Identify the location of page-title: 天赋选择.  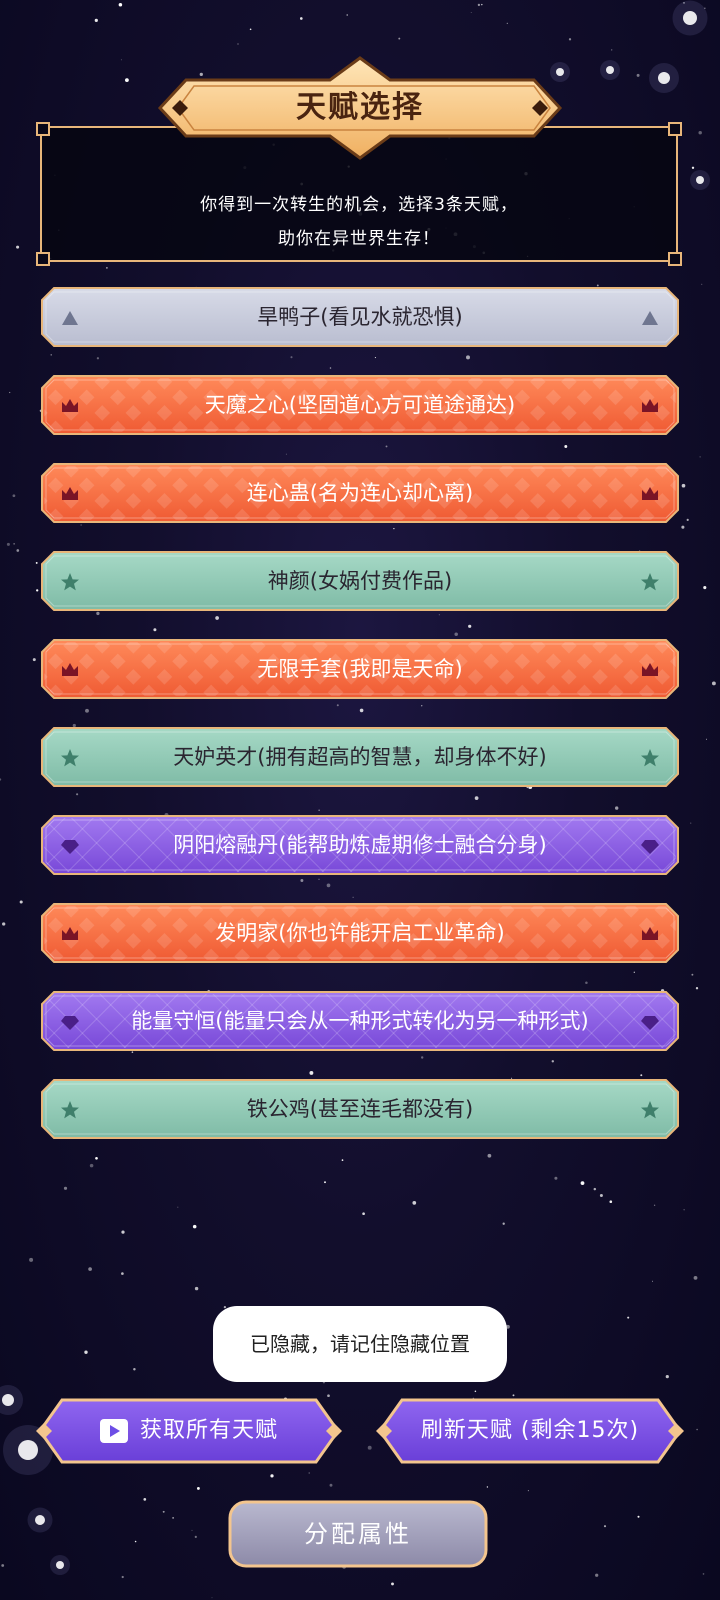
(360, 107).